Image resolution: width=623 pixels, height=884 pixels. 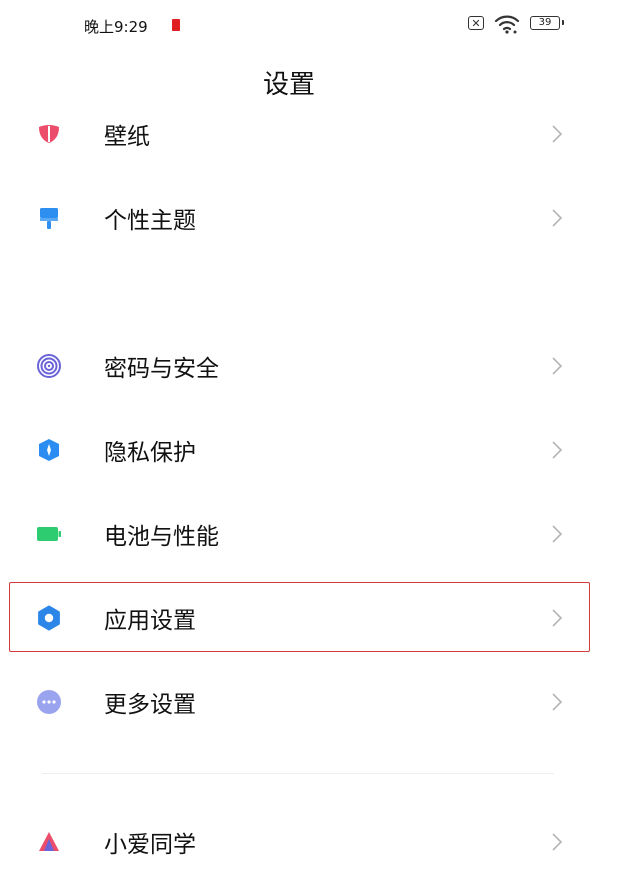 What do you see at coordinates (49, 841) in the screenshot?
I see `xiaoai-icon` at bounding box center [49, 841].